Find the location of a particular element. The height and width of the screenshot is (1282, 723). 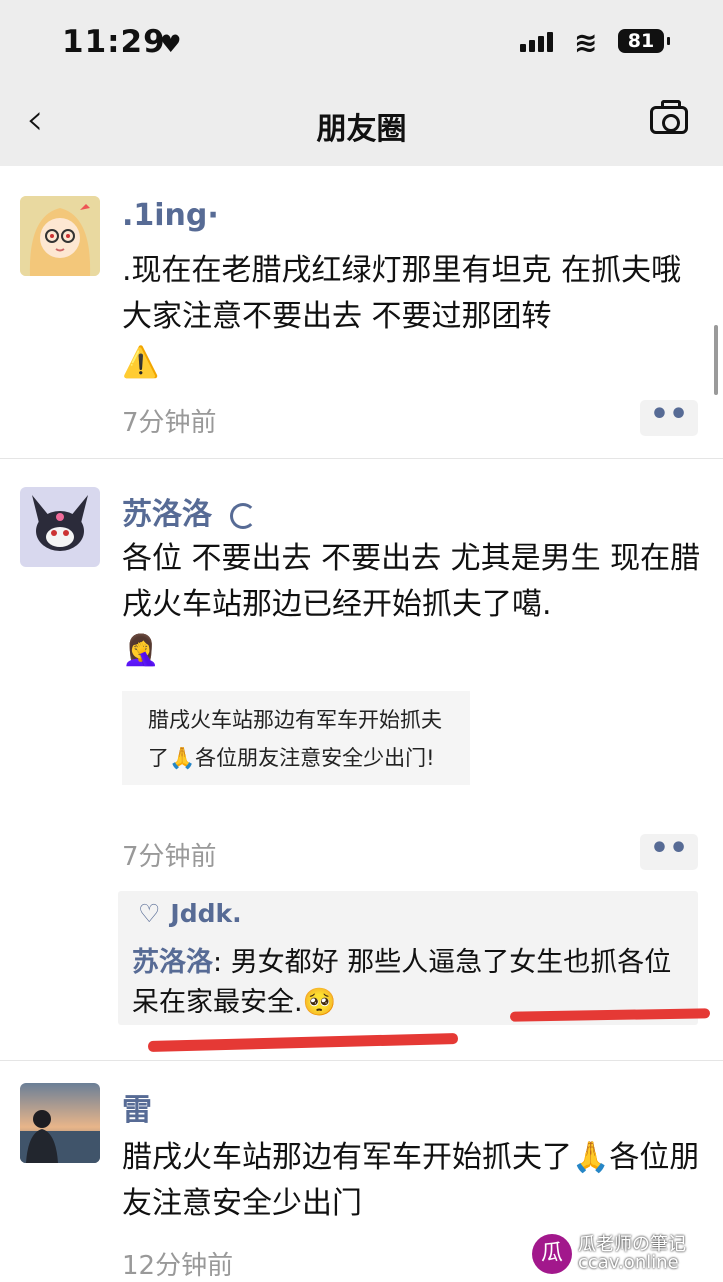

status-time: 11:29 is located at coordinates (114, 42).